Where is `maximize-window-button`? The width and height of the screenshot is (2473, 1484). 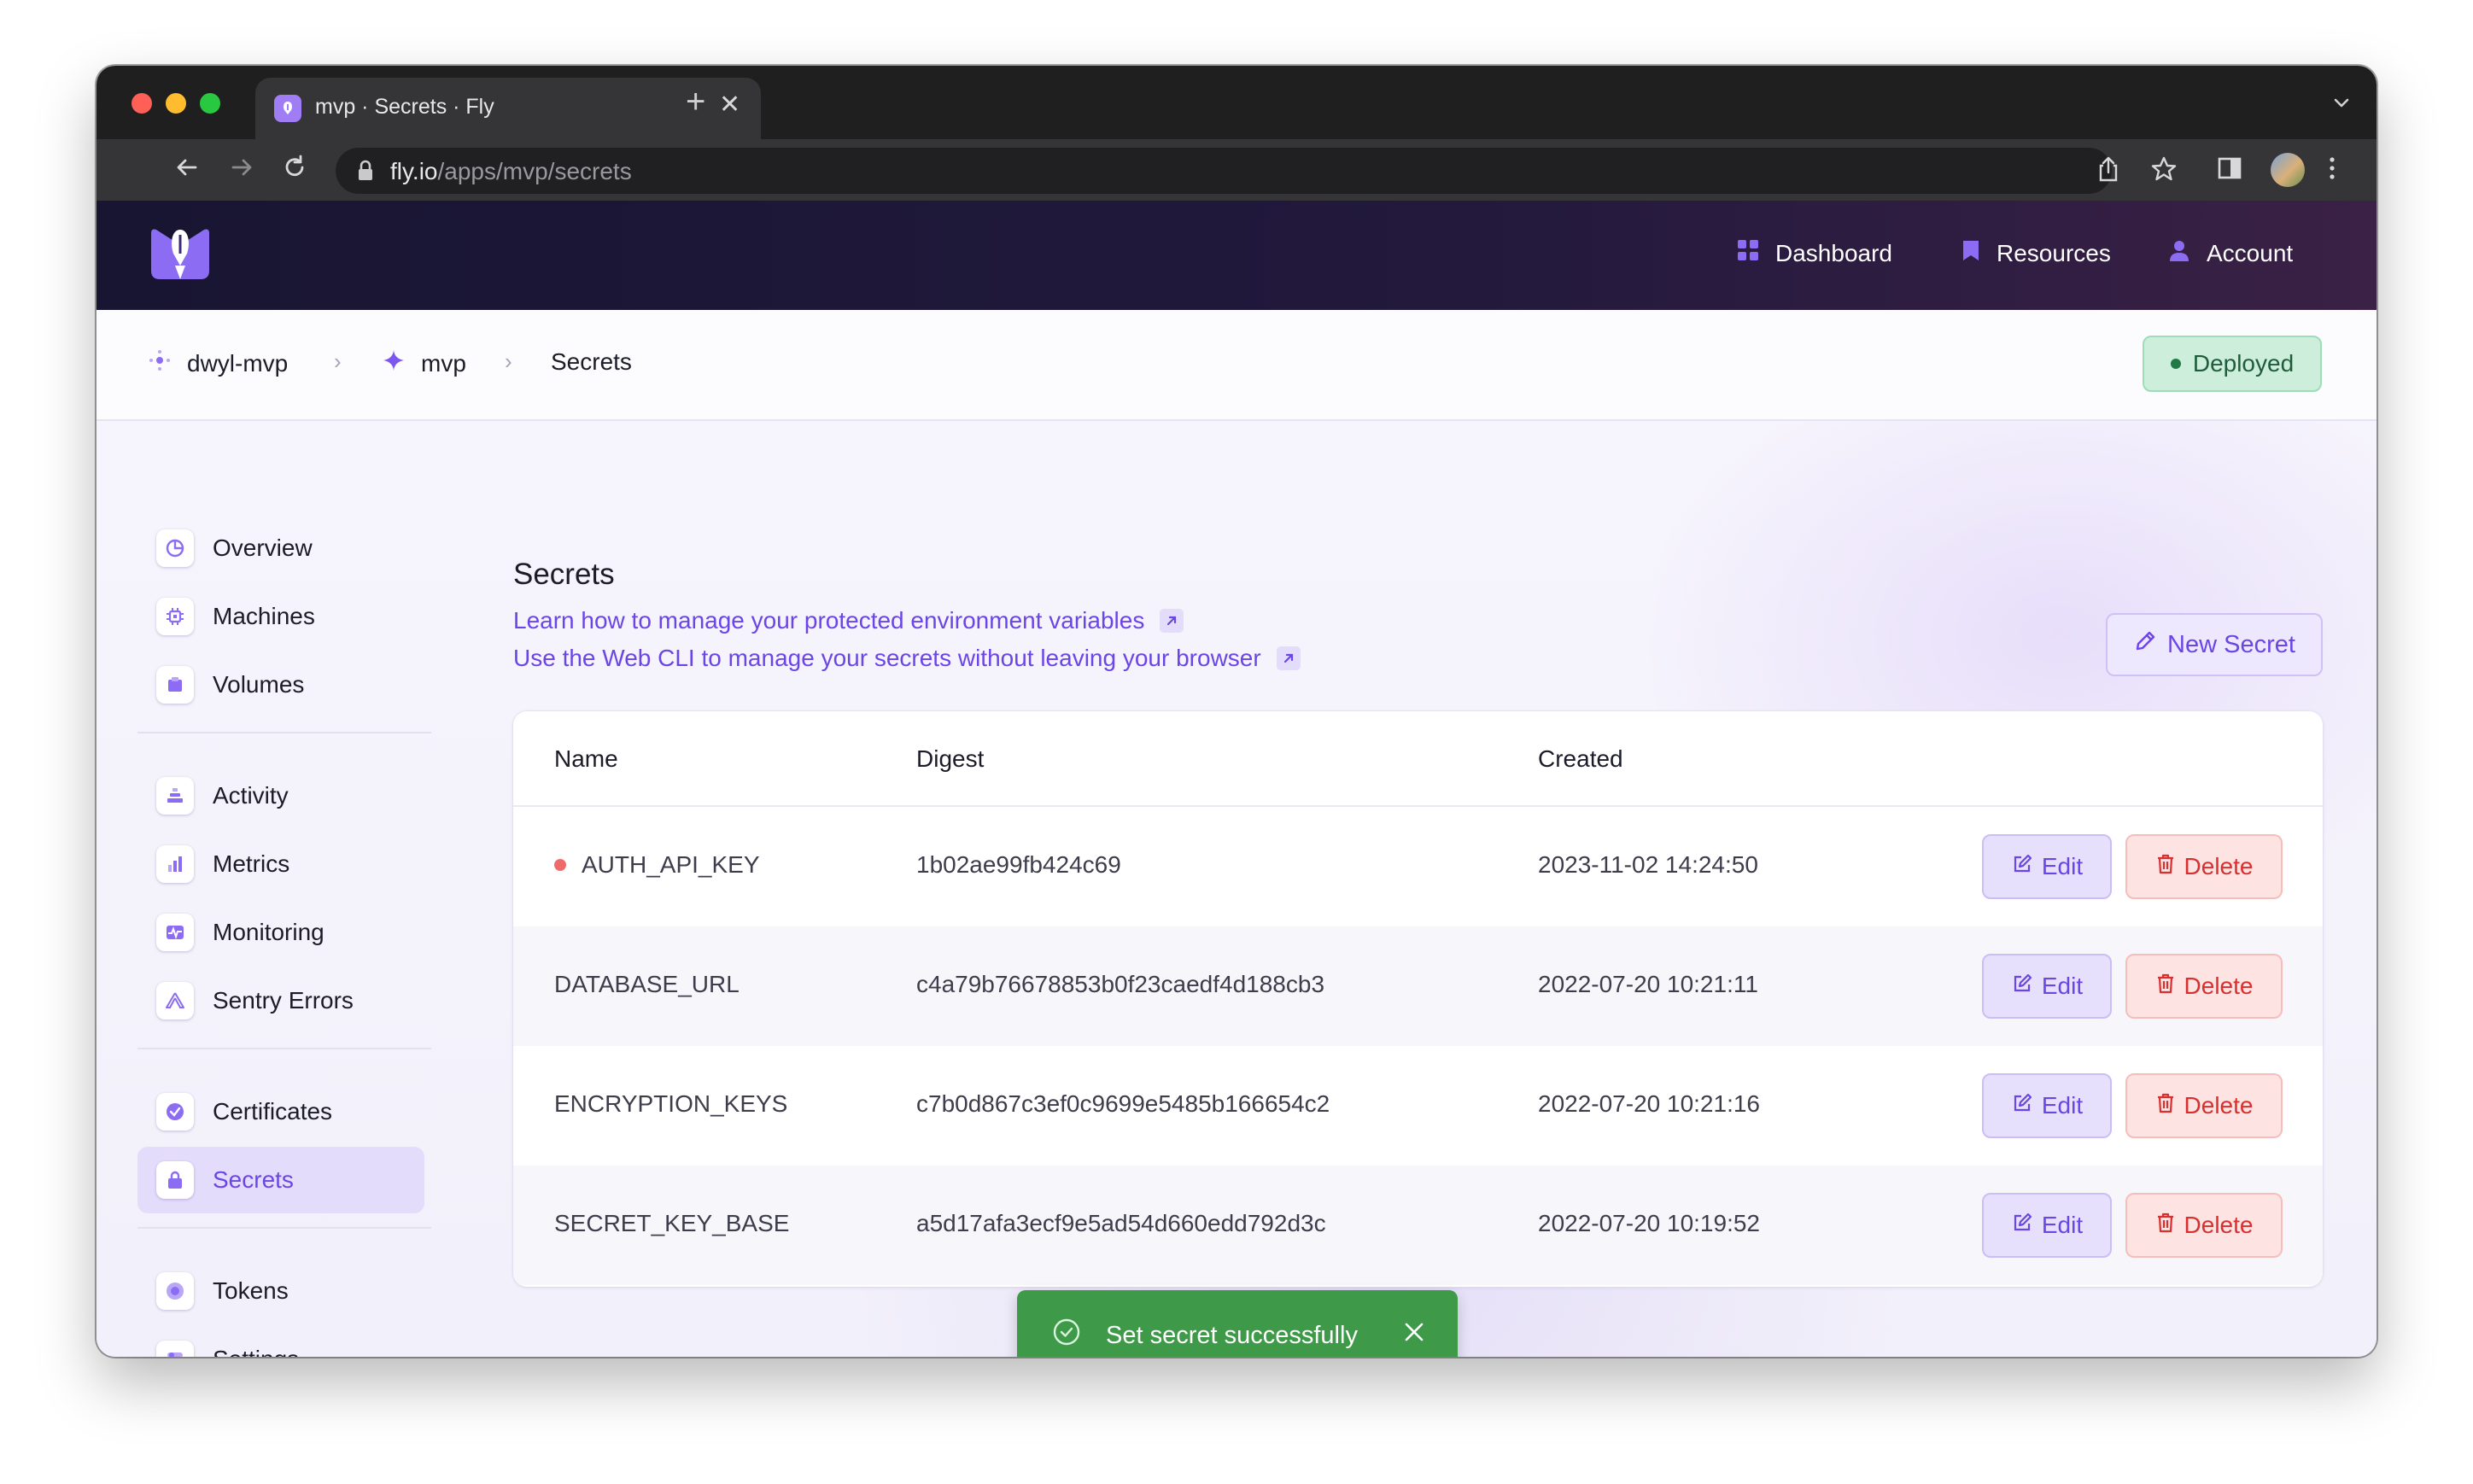 maximize-window-button is located at coordinates (210, 104).